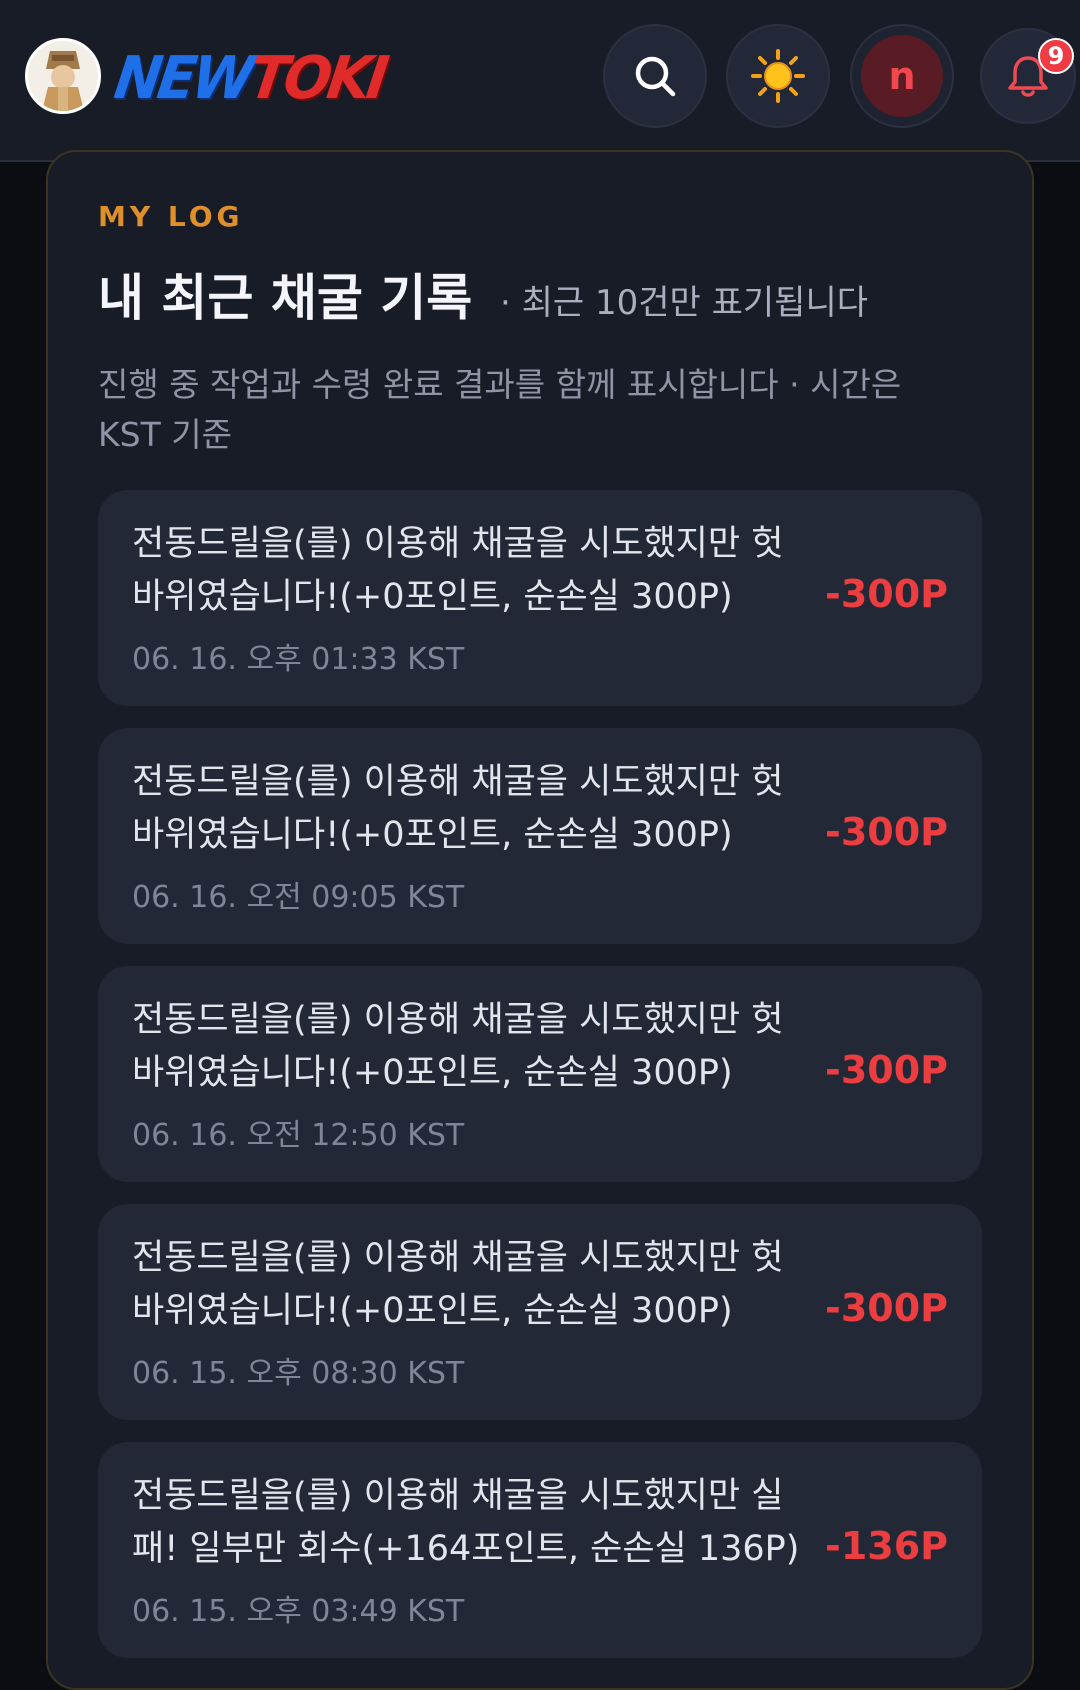 This screenshot has width=1080, height=1690. What do you see at coordinates (171, 216) in the screenshot?
I see `section-kicker: MY LOG` at bounding box center [171, 216].